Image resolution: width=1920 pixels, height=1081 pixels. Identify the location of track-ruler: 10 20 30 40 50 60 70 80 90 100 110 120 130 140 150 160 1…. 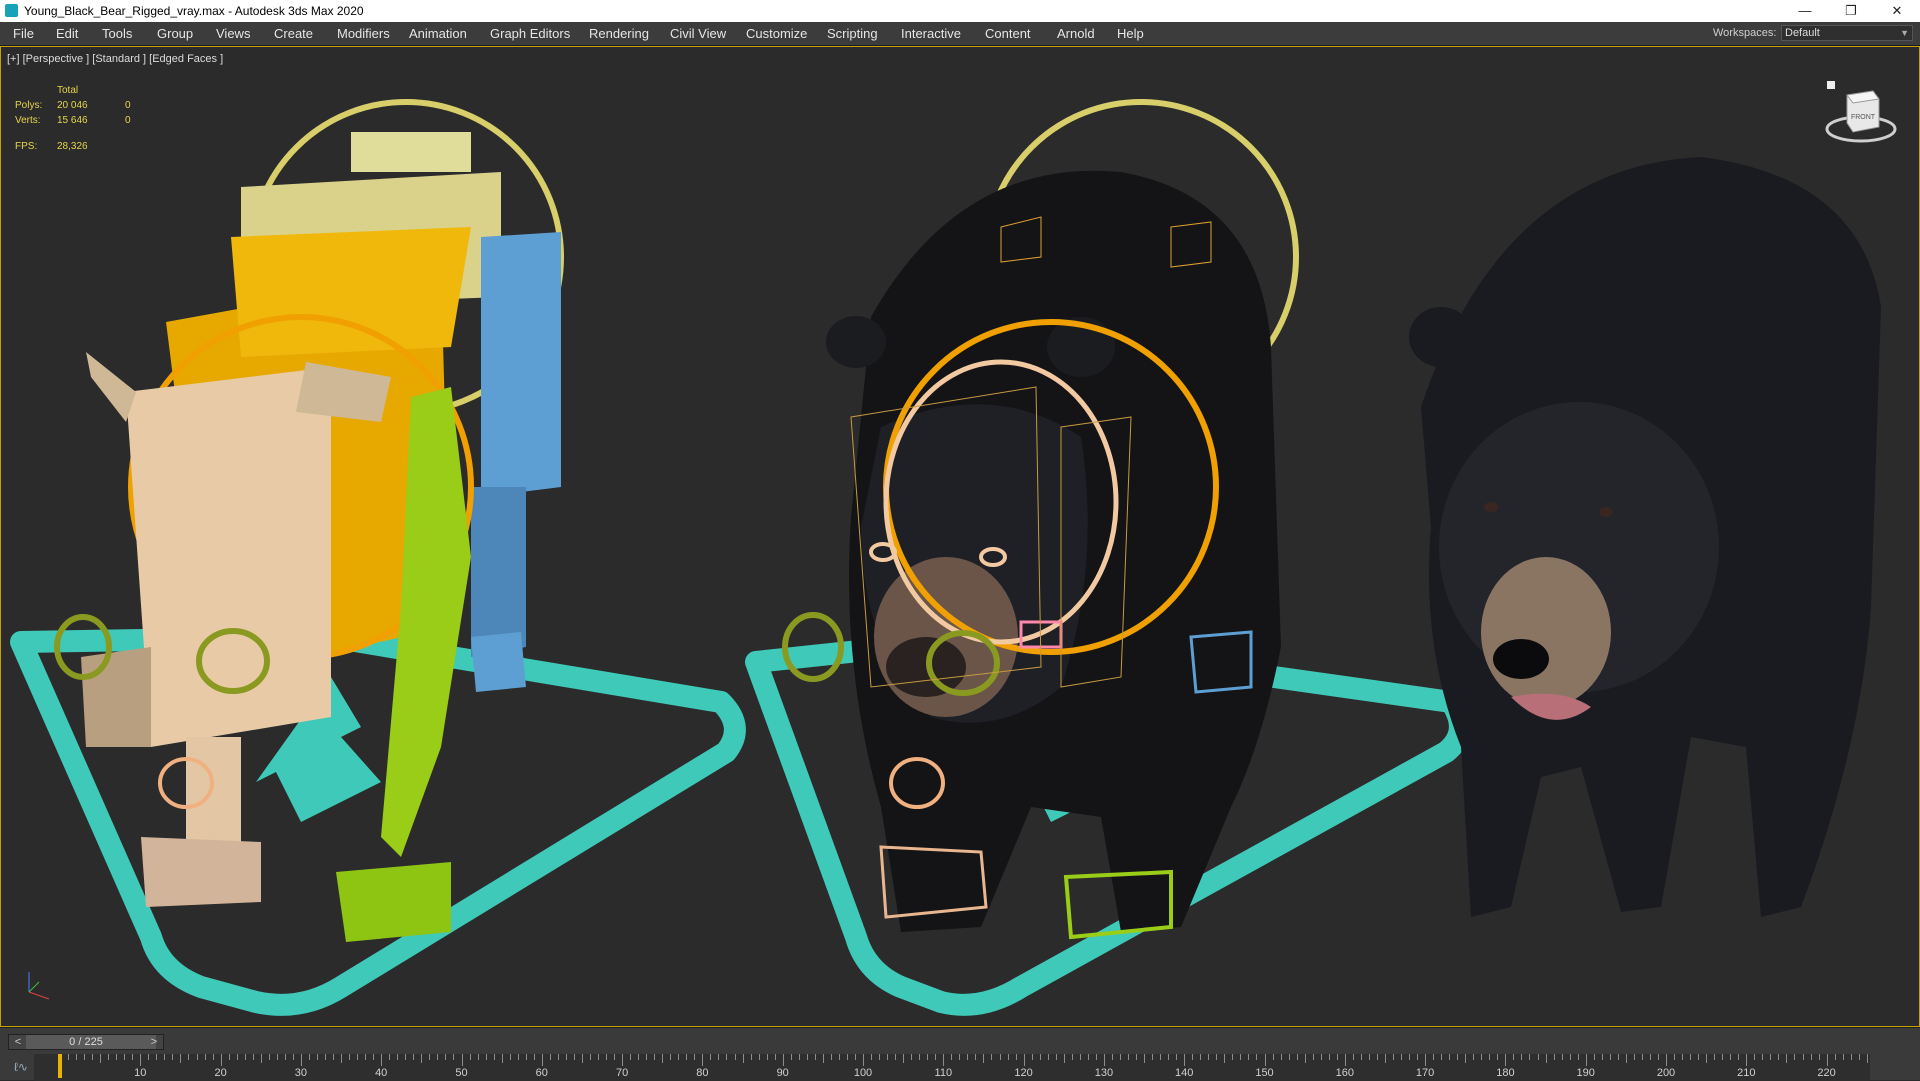
(952, 1067).